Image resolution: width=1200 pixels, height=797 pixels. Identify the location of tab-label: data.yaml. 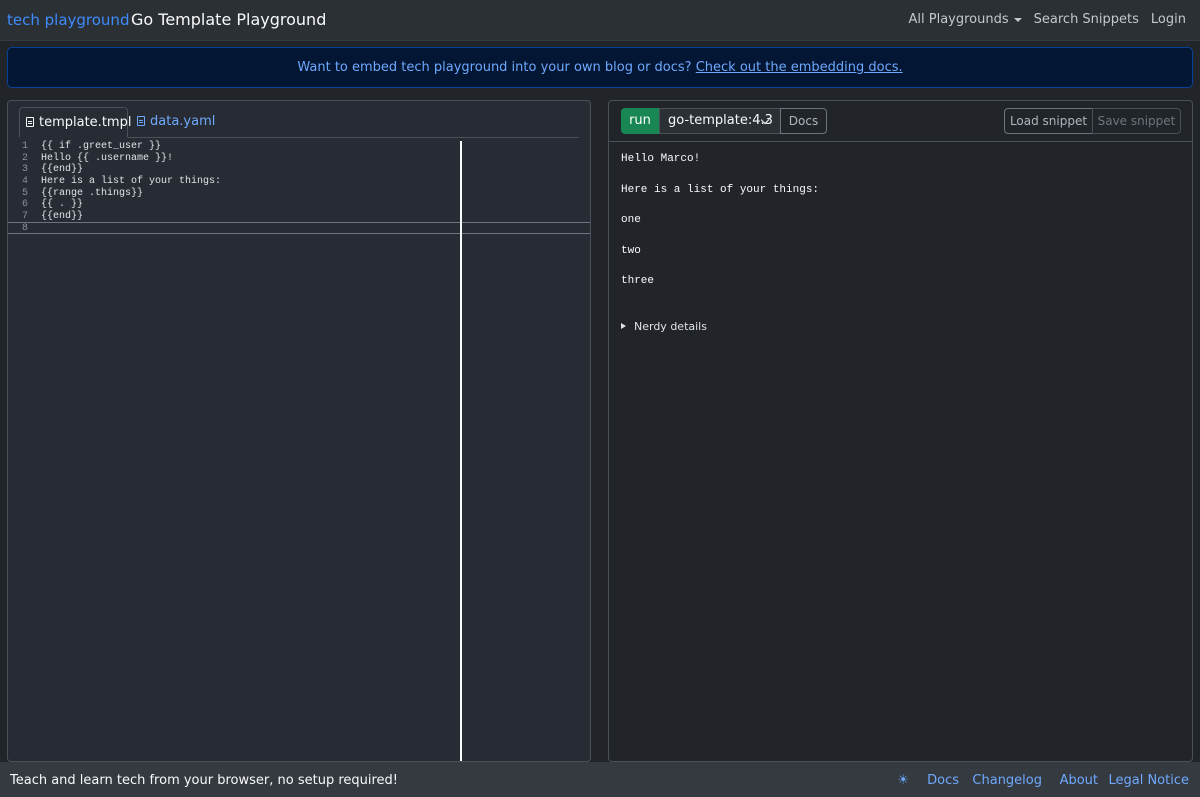
(183, 121).